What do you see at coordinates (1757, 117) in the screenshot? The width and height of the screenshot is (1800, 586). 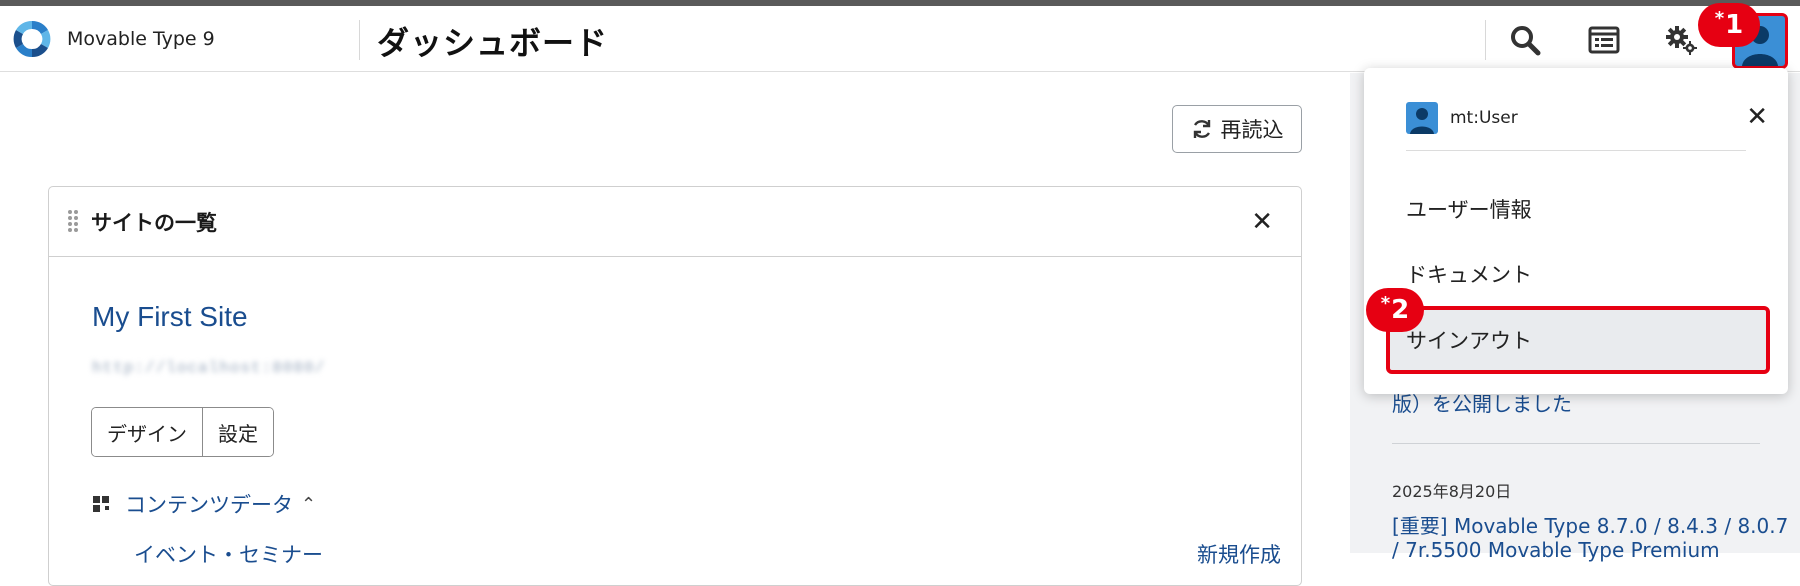 I see `close-icon: ✕` at bounding box center [1757, 117].